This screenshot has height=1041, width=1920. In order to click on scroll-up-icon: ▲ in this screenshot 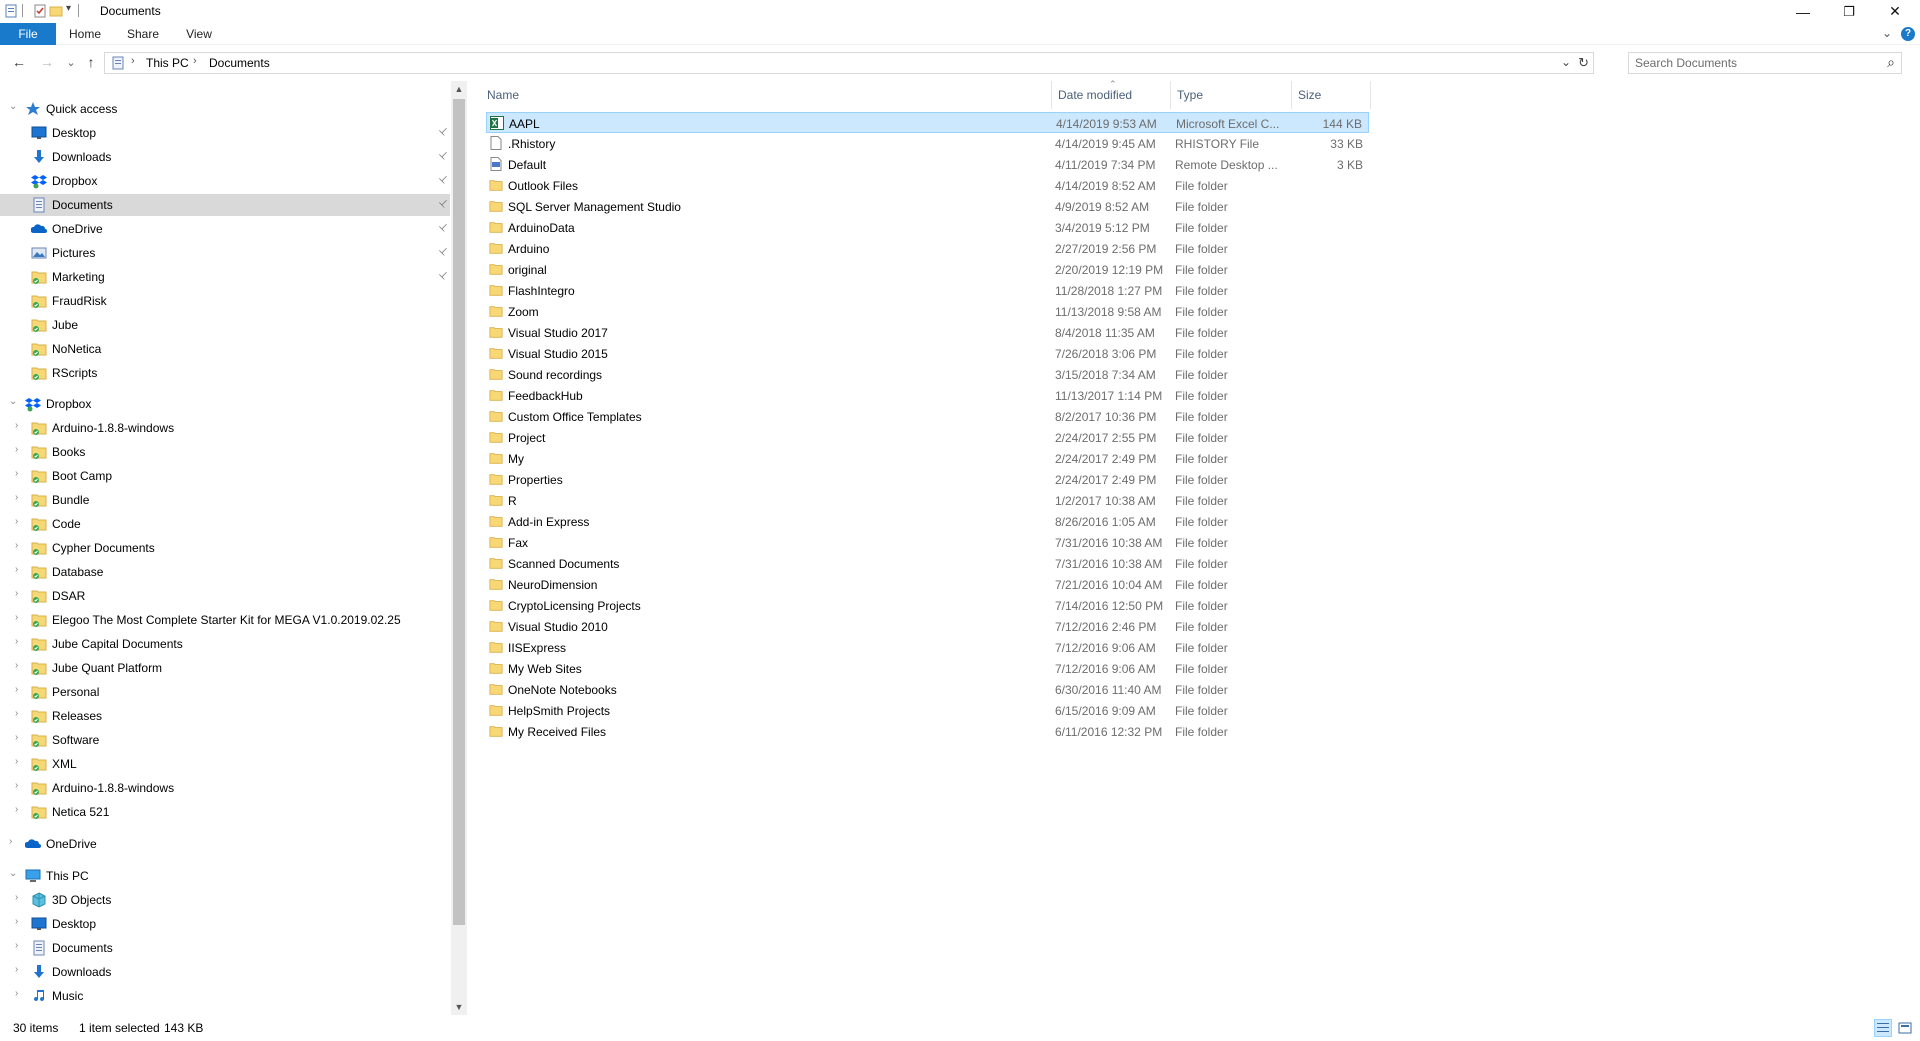, I will do `click(459, 89)`.